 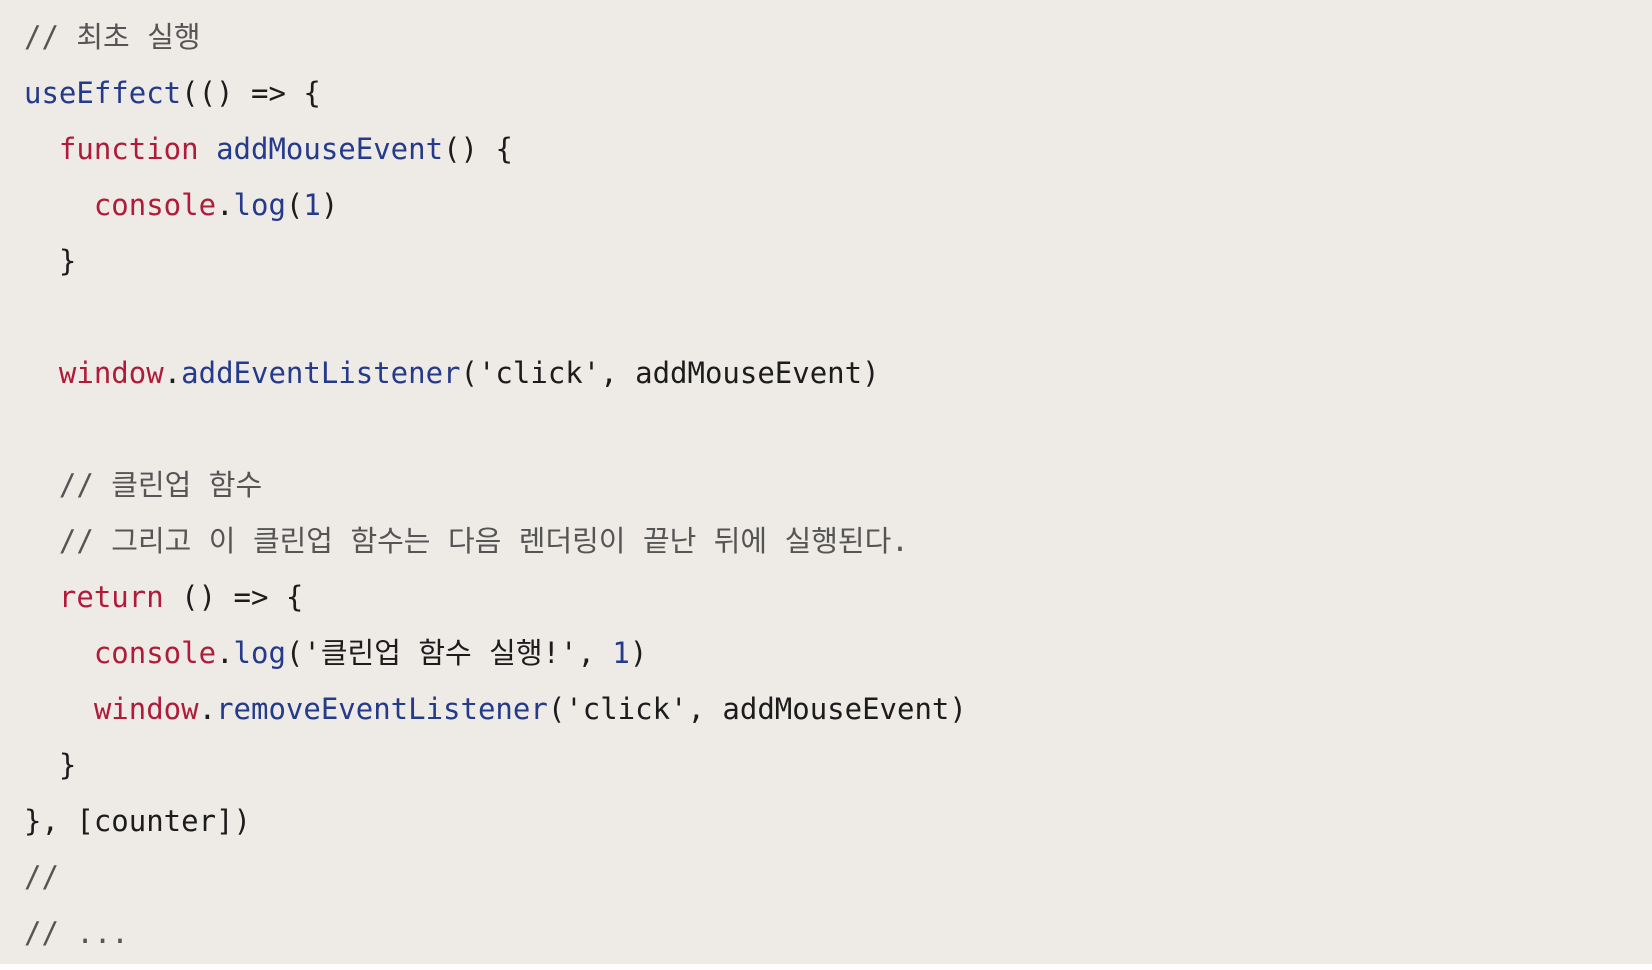 What do you see at coordinates (137, 821) in the screenshot?
I see `code-token-plain: }, [counter])` at bounding box center [137, 821].